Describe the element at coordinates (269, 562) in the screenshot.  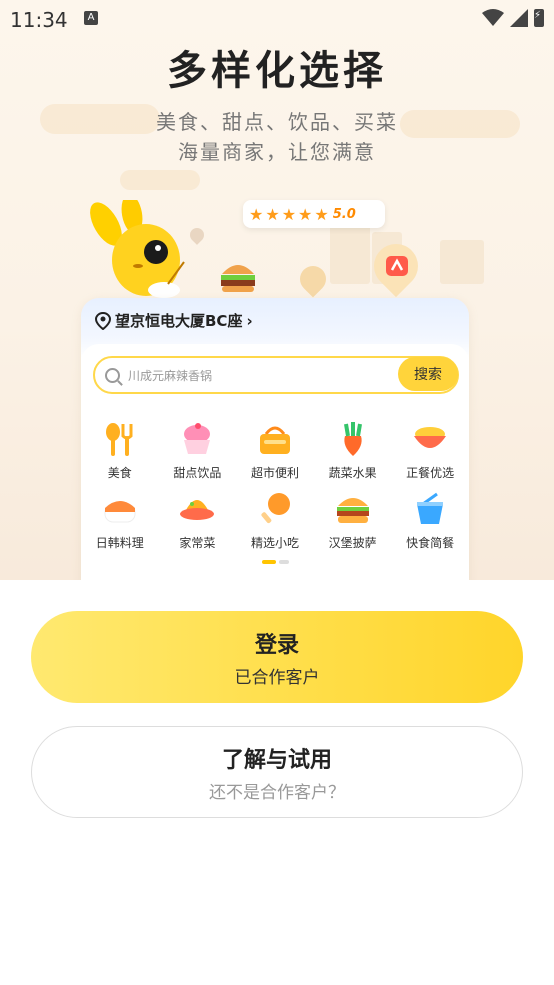
I see `page-dot-active` at that location.